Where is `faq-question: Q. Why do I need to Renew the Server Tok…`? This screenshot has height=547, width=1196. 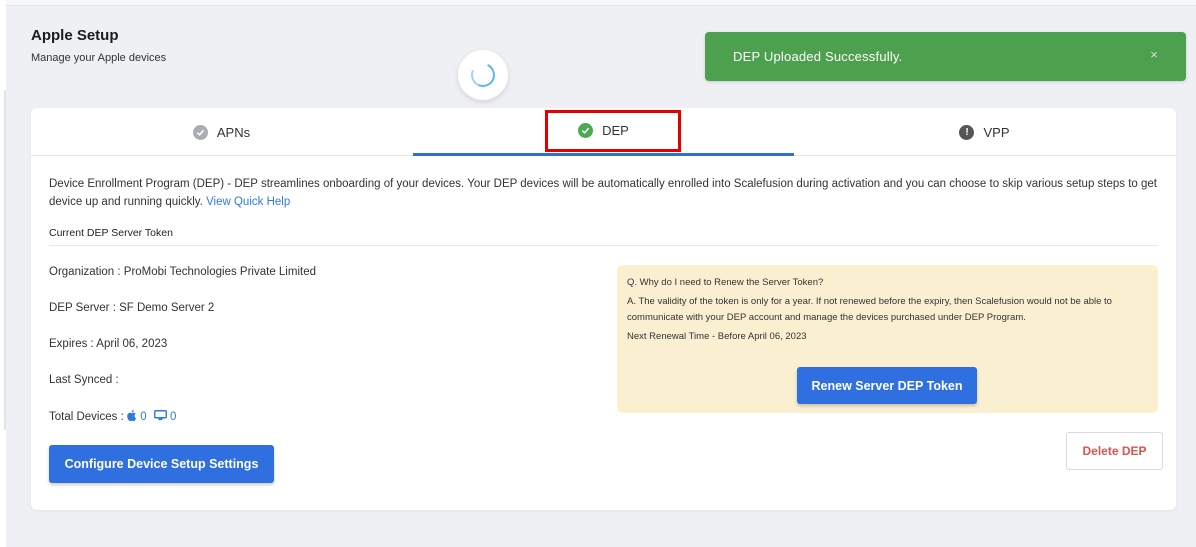
faq-question: Q. Why do I need to Renew the Server Tok… is located at coordinates (725, 282).